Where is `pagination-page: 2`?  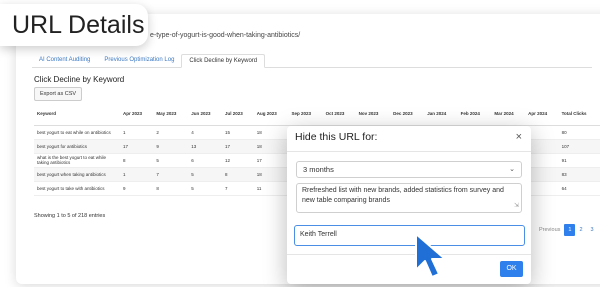 pagination-page: 2 is located at coordinates (580, 230).